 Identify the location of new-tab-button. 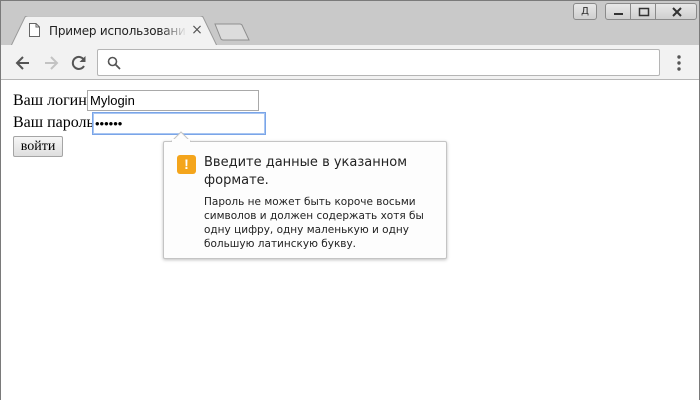
(232, 32).